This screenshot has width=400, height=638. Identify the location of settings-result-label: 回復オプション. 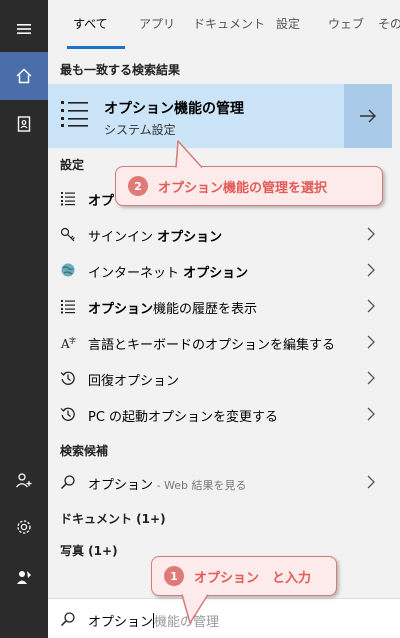
(133, 379).